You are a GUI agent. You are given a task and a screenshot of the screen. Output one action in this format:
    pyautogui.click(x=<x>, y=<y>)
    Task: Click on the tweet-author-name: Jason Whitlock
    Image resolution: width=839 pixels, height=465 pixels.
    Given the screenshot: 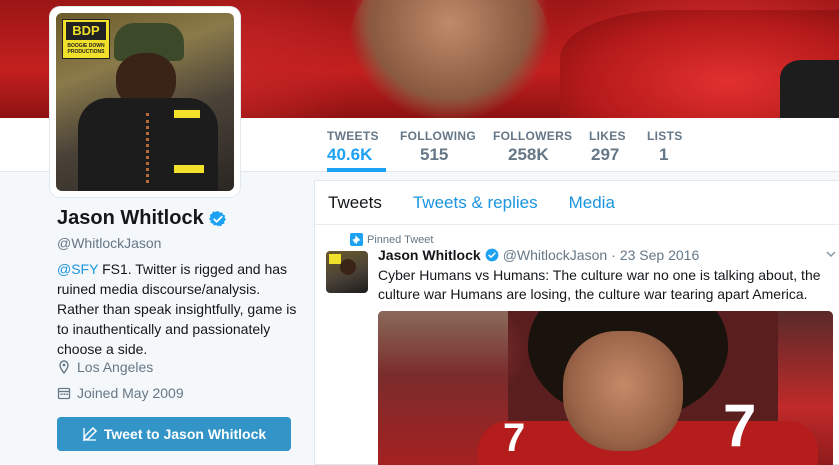 What is the action you would take?
    pyautogui.click(x=429, y=255)
    